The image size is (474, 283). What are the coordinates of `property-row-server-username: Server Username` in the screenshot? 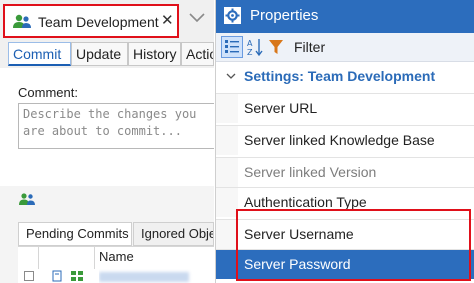 It's located at (345, 234).